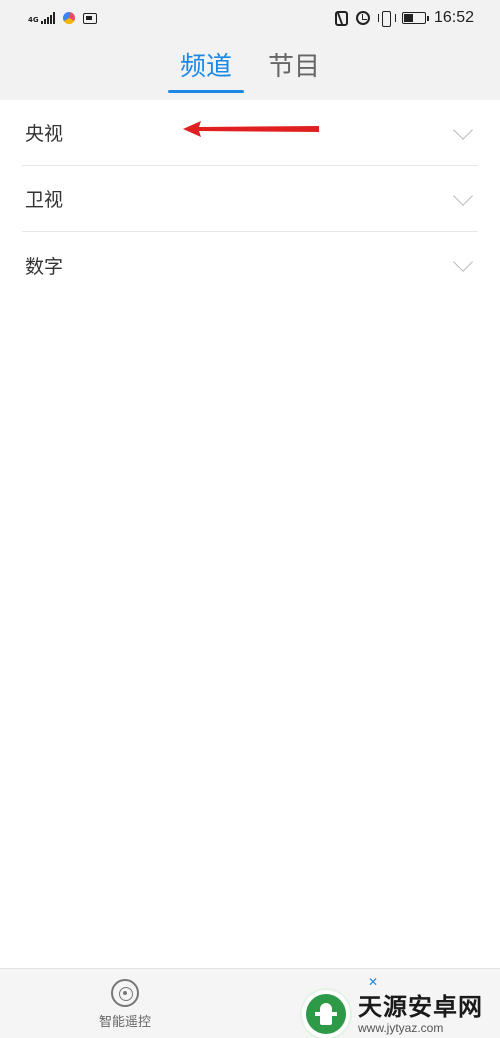 The width and height of the screenshot is (500, 1038). I want to click on category-label: 卫视, so click(44, 200).